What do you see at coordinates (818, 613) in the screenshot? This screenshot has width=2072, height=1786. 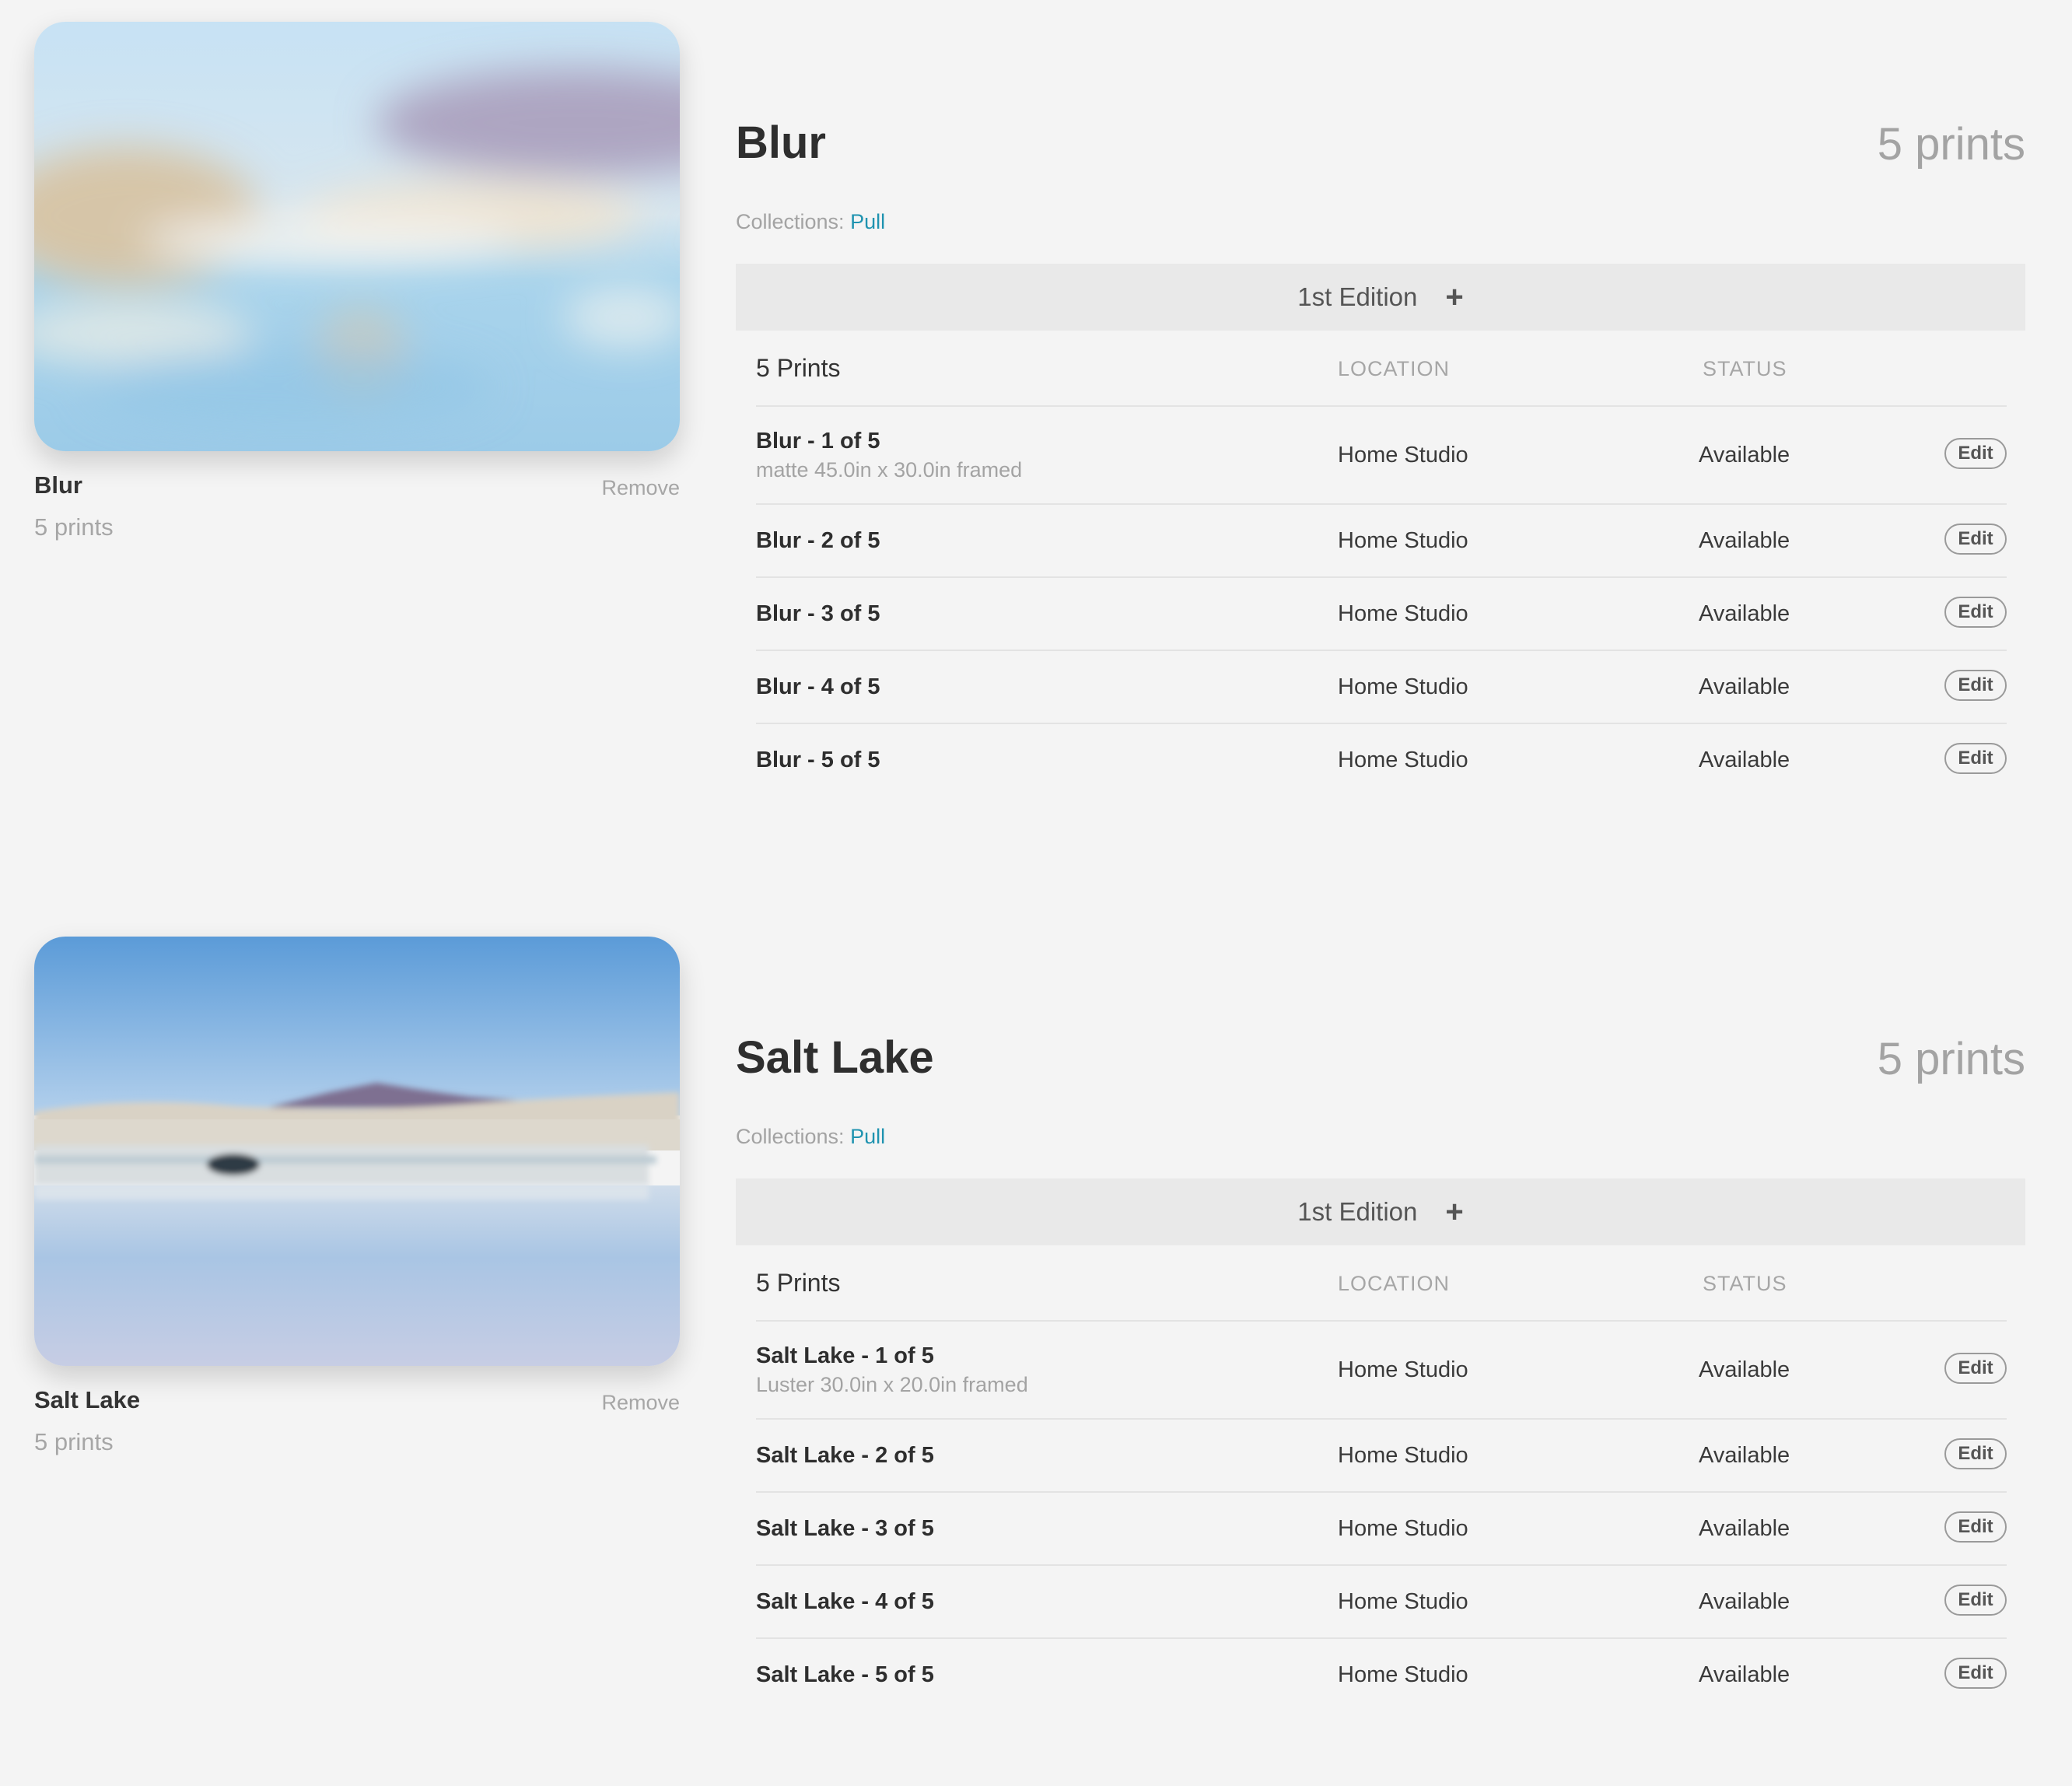 I see `print-name: Blur - 3 of 5` at bounding box center [818, 613].